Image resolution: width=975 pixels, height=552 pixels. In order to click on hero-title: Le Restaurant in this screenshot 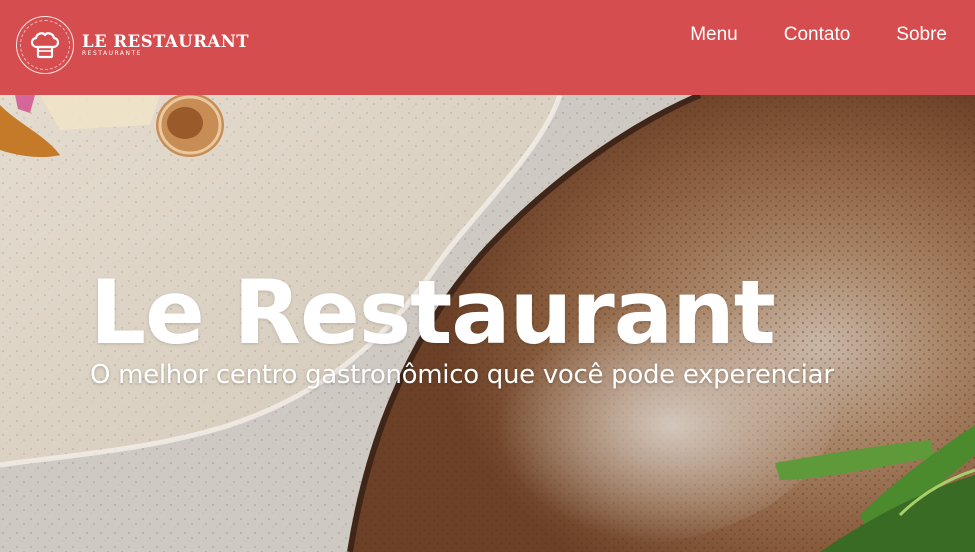, I will do `click(433, 312)`.